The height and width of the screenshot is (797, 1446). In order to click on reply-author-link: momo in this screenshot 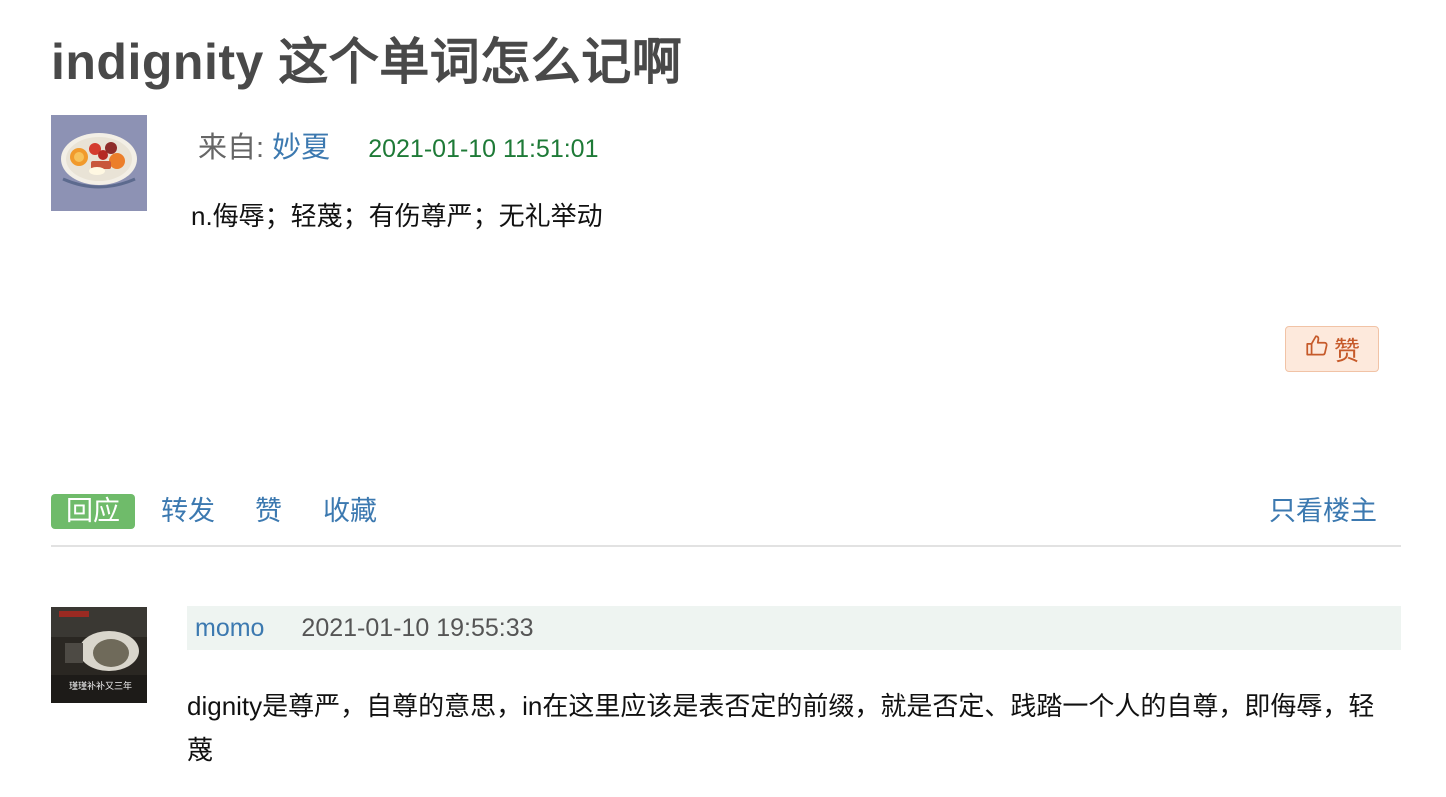, I will do `click(229, 628)`.